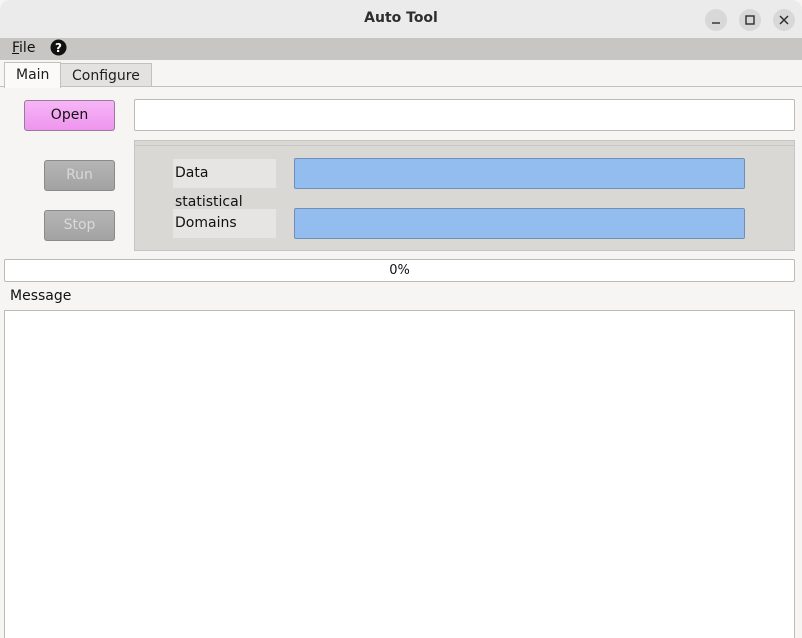 Image resolution: width=802 pixels, height=638 pixels. What do you see at coordinates (464, 145) in the screenshot?
I see `group-divider` at bounding box center [464, 145].